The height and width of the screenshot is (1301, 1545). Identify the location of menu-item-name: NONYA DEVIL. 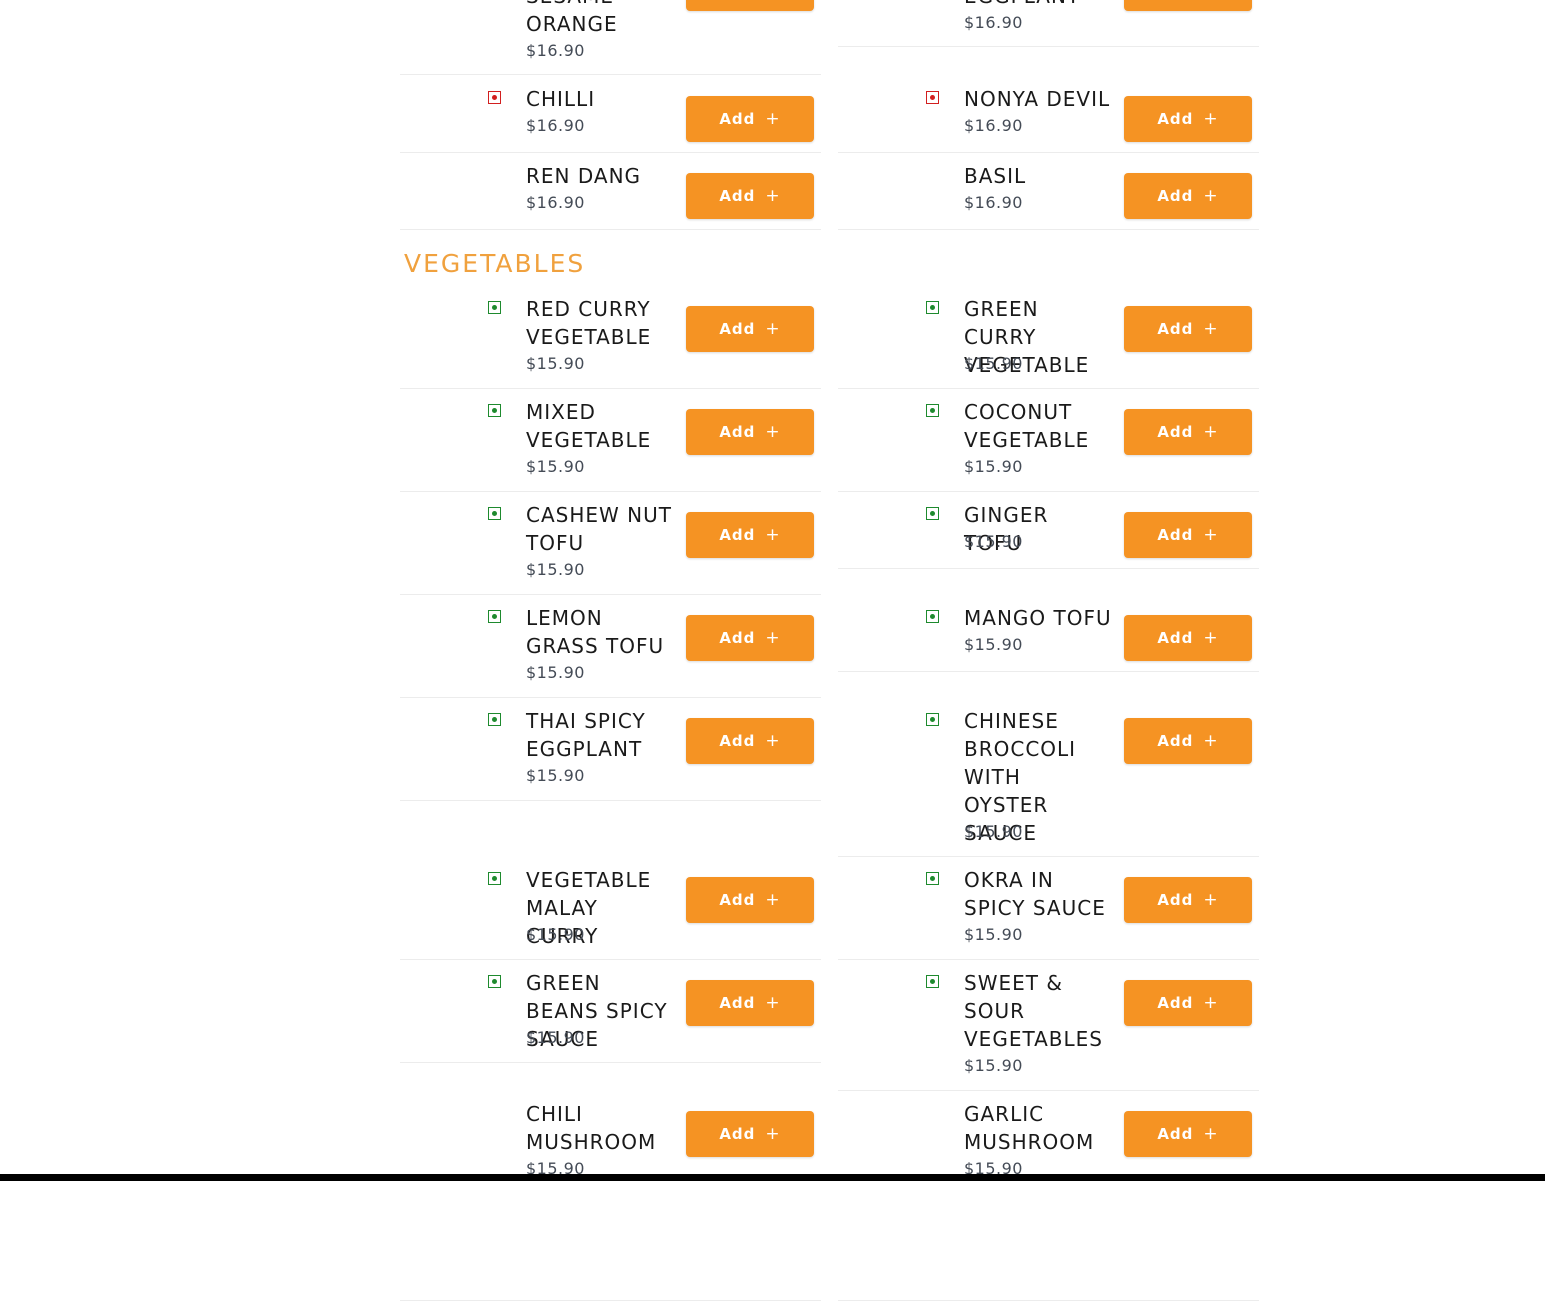
(1037, 99).